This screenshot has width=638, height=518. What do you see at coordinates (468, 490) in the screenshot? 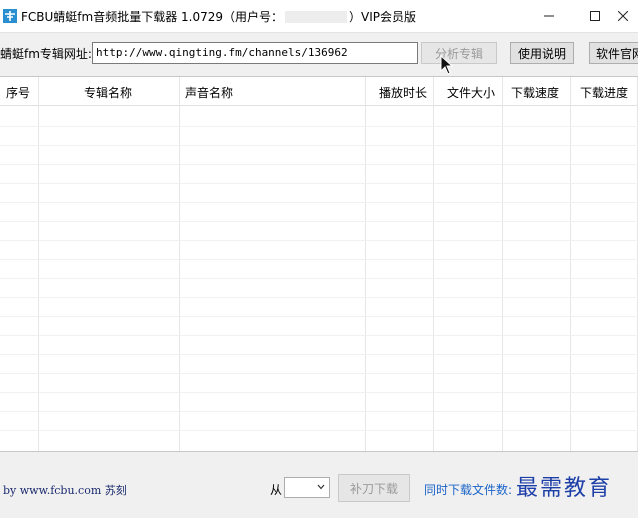
I see `concurrent-downloads-label: 同时下载文件数:` at bounding box center [468, 490].